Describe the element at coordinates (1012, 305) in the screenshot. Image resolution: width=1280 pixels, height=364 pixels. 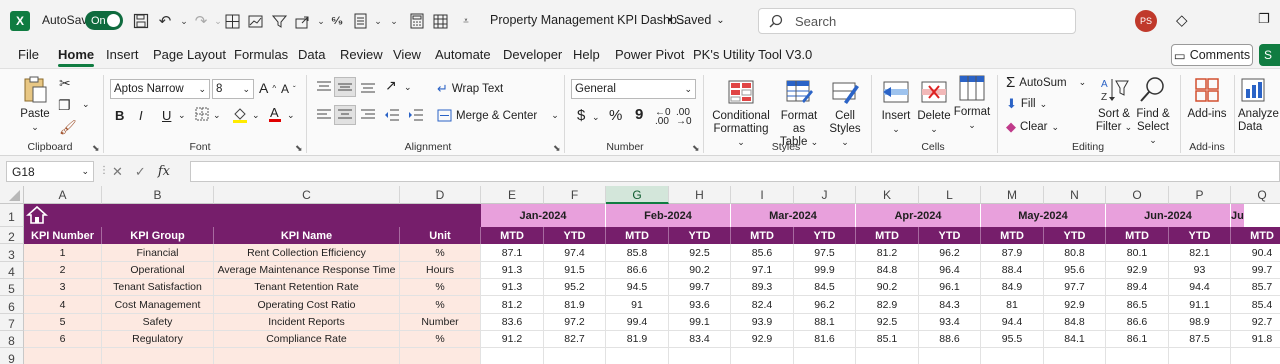
I see `kpi-value-cell: 81` at that location.